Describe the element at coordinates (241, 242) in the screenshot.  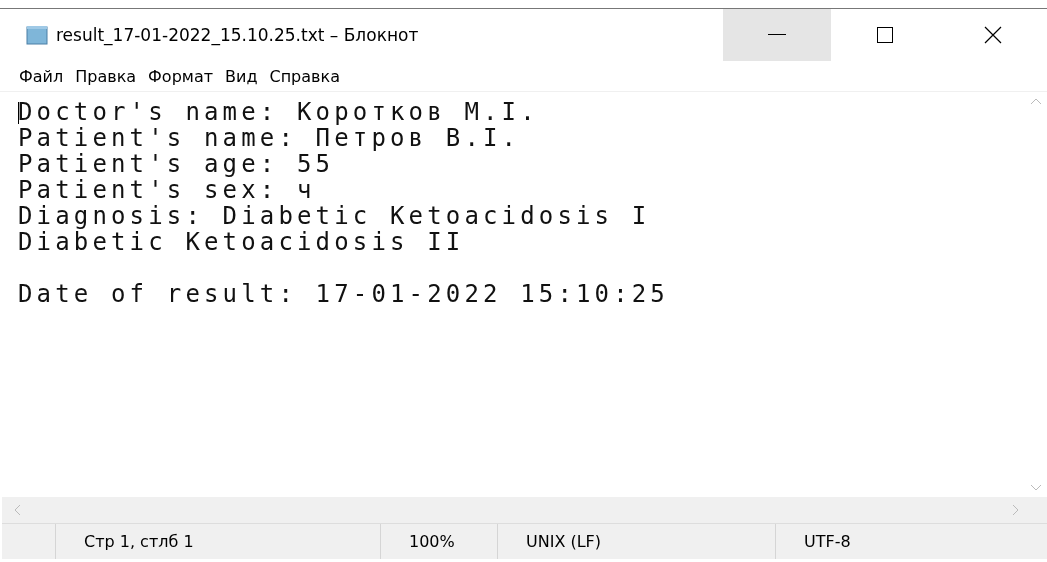
I see `text-line: Diabetic Ketoacidosis II` at that location.